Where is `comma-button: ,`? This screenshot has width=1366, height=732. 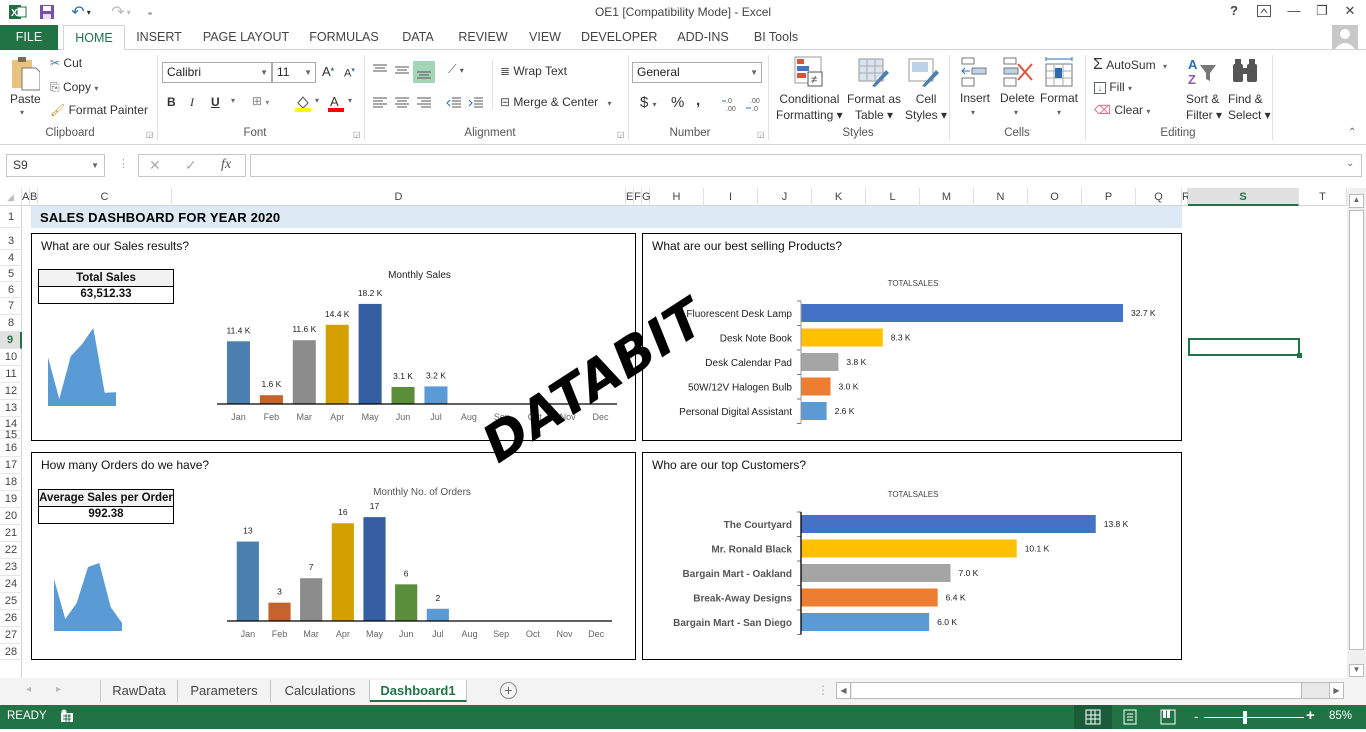
comma-button: , is located at coordinates (698, 100).